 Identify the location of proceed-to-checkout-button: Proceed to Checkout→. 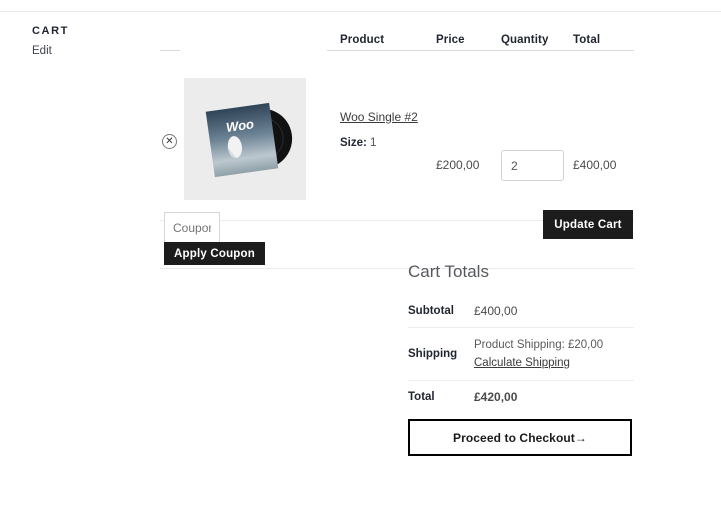
(520, 437).